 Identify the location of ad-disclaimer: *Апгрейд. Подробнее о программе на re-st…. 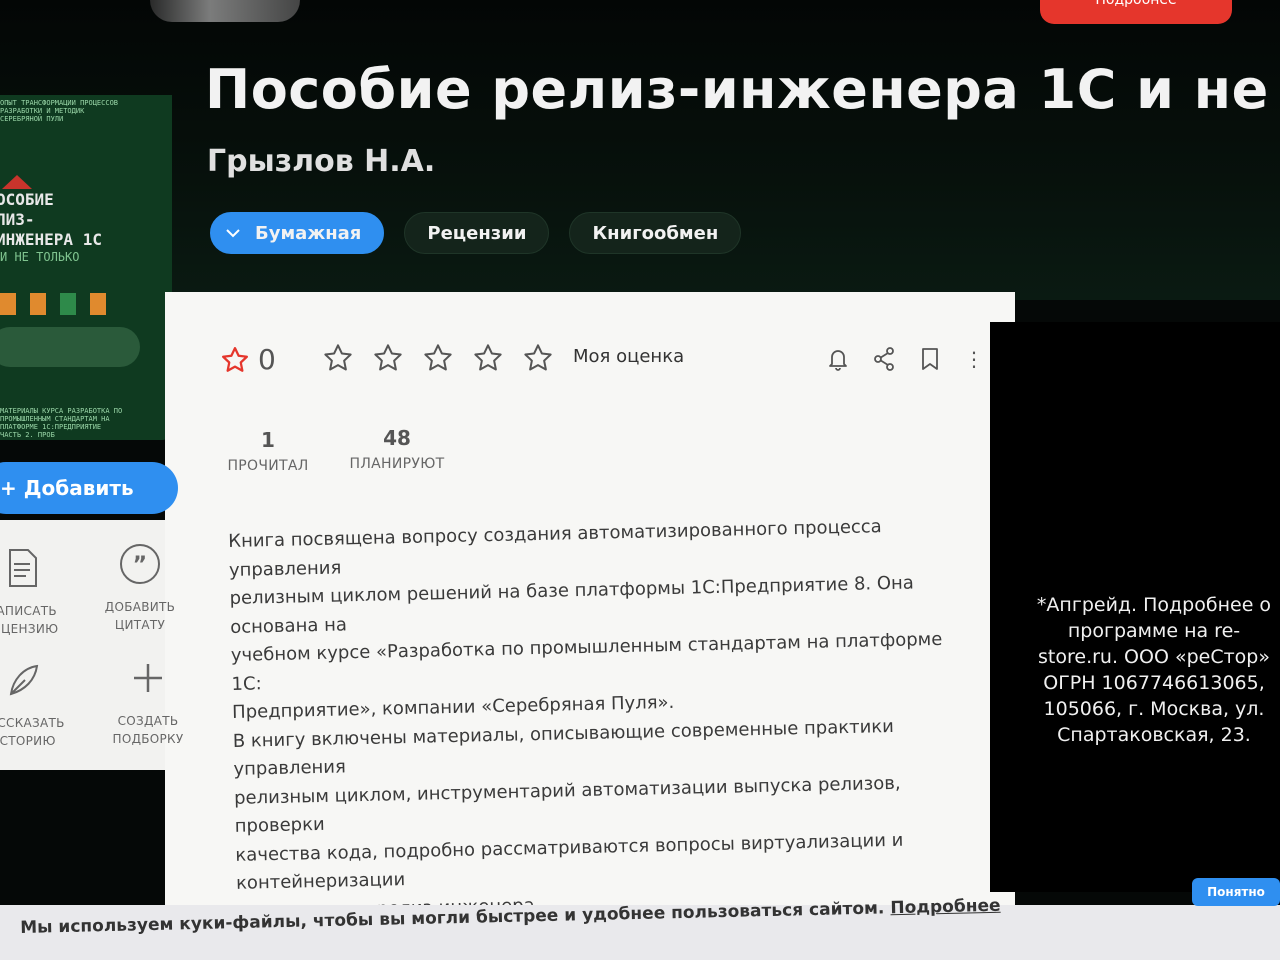
(1154, 670).